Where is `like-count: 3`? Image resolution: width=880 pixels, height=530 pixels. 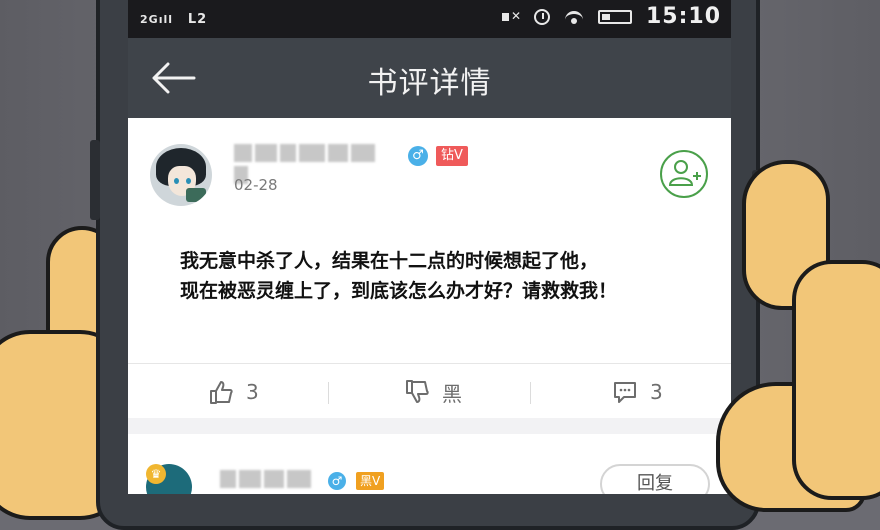
like-count: 3 is located at coordinates (252, 392).